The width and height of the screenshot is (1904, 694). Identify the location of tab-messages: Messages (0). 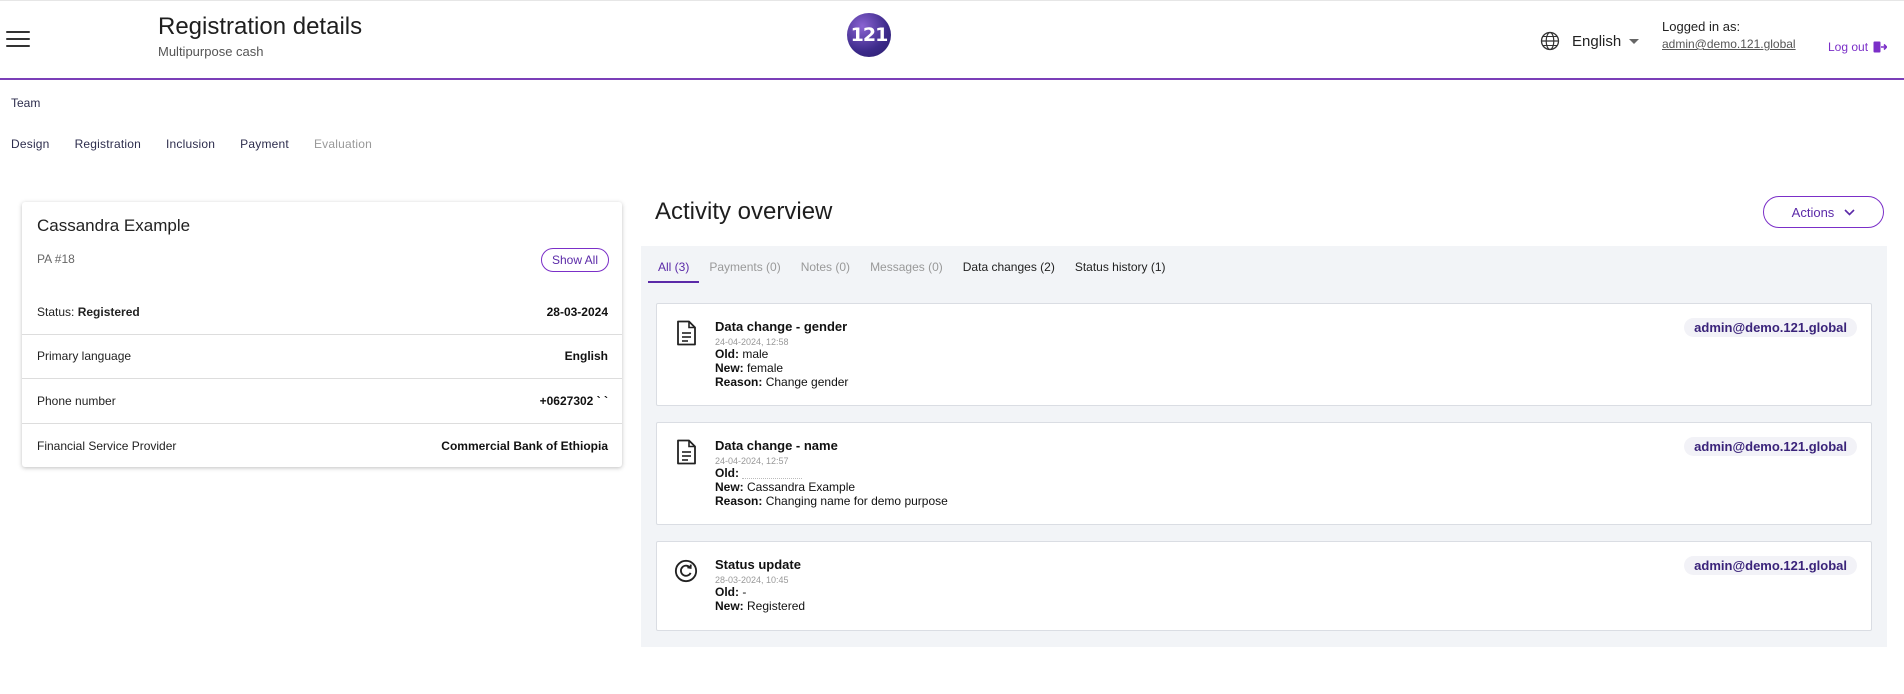
(906, 267).